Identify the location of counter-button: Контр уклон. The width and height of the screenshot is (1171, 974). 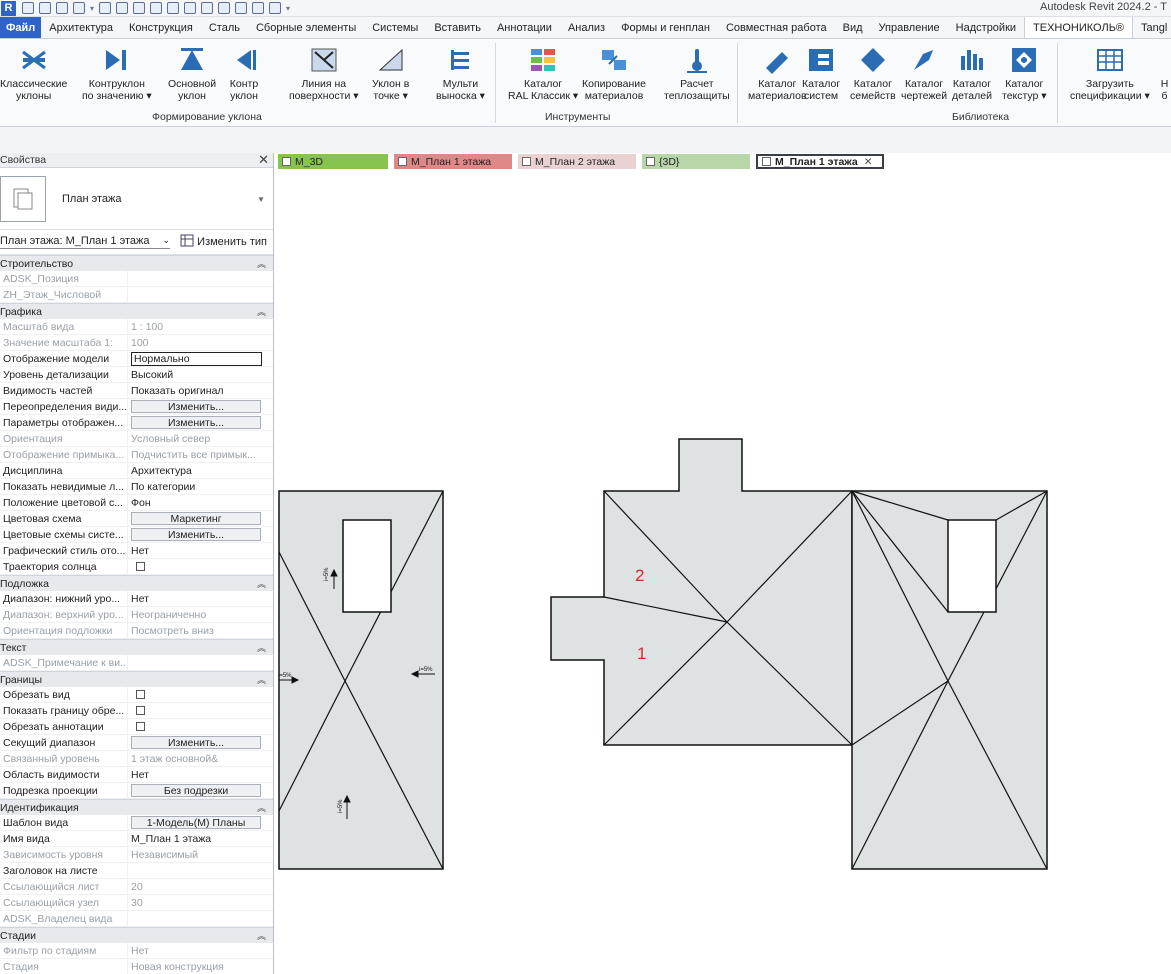
(244, 73).